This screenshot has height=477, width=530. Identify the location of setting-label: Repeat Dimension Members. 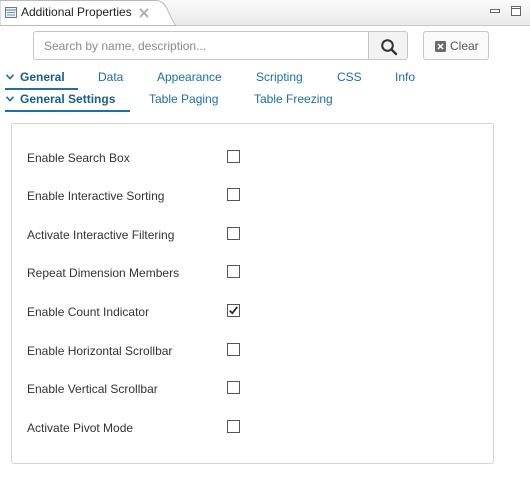
(103, 273).